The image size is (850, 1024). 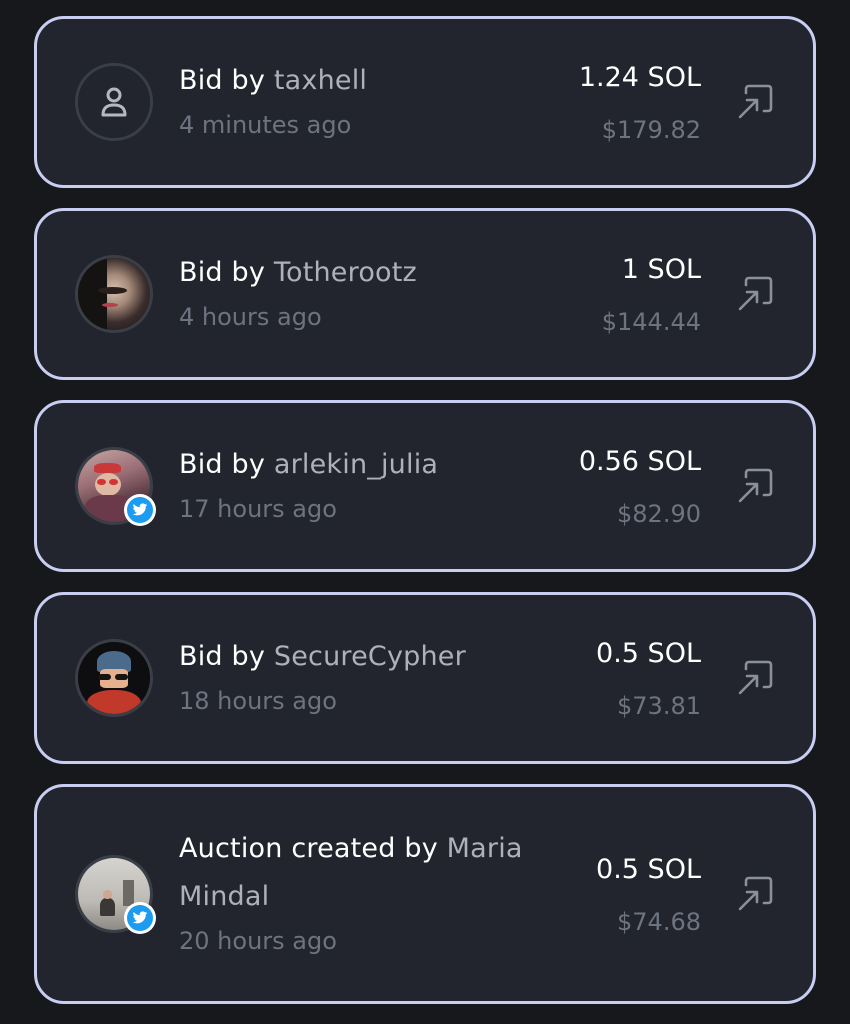 I want to click on activity-title: Bid by Totherootz, so click(x=356, y=273).